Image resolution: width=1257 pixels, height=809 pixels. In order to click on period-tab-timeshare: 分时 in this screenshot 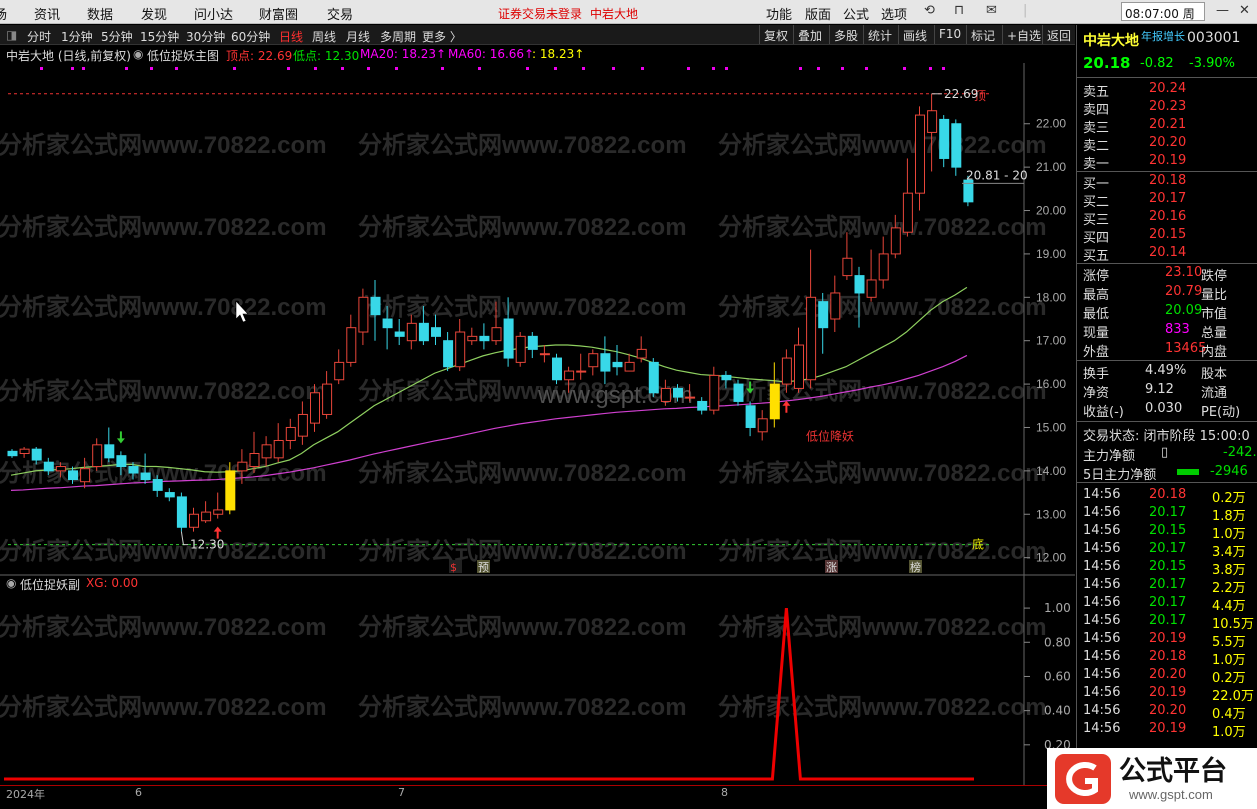, I will do `click(39, 36)`.